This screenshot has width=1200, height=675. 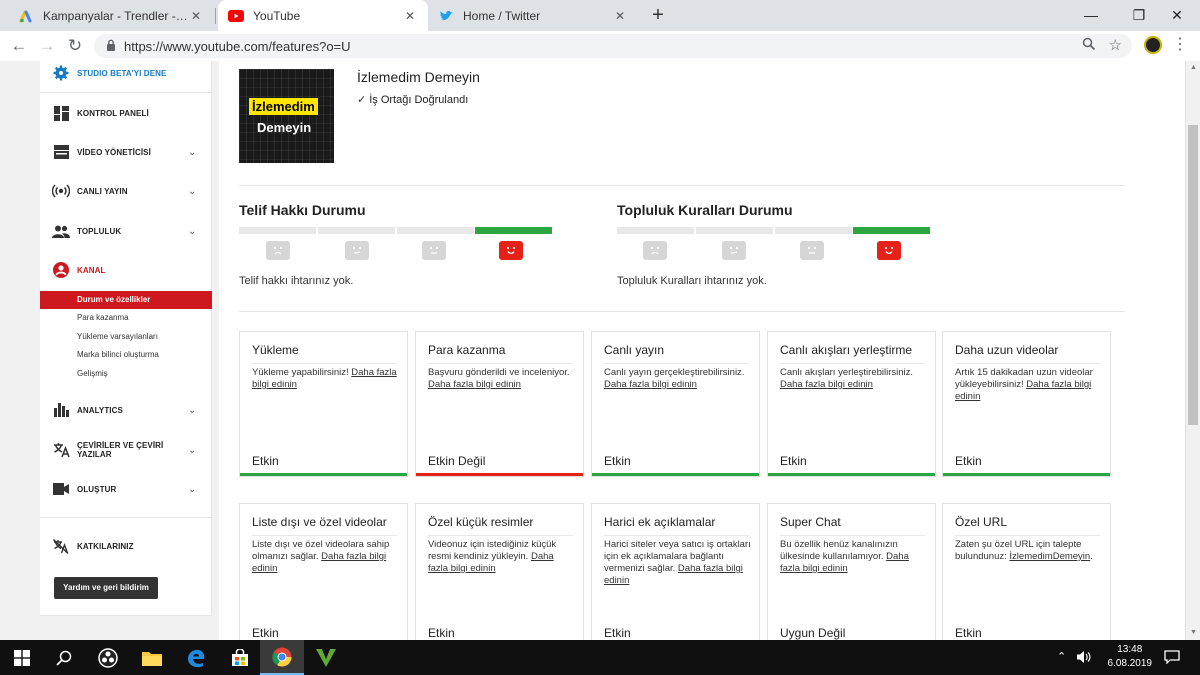 I want to click on feature-title: Super Chat, so click(x=810, y=522).